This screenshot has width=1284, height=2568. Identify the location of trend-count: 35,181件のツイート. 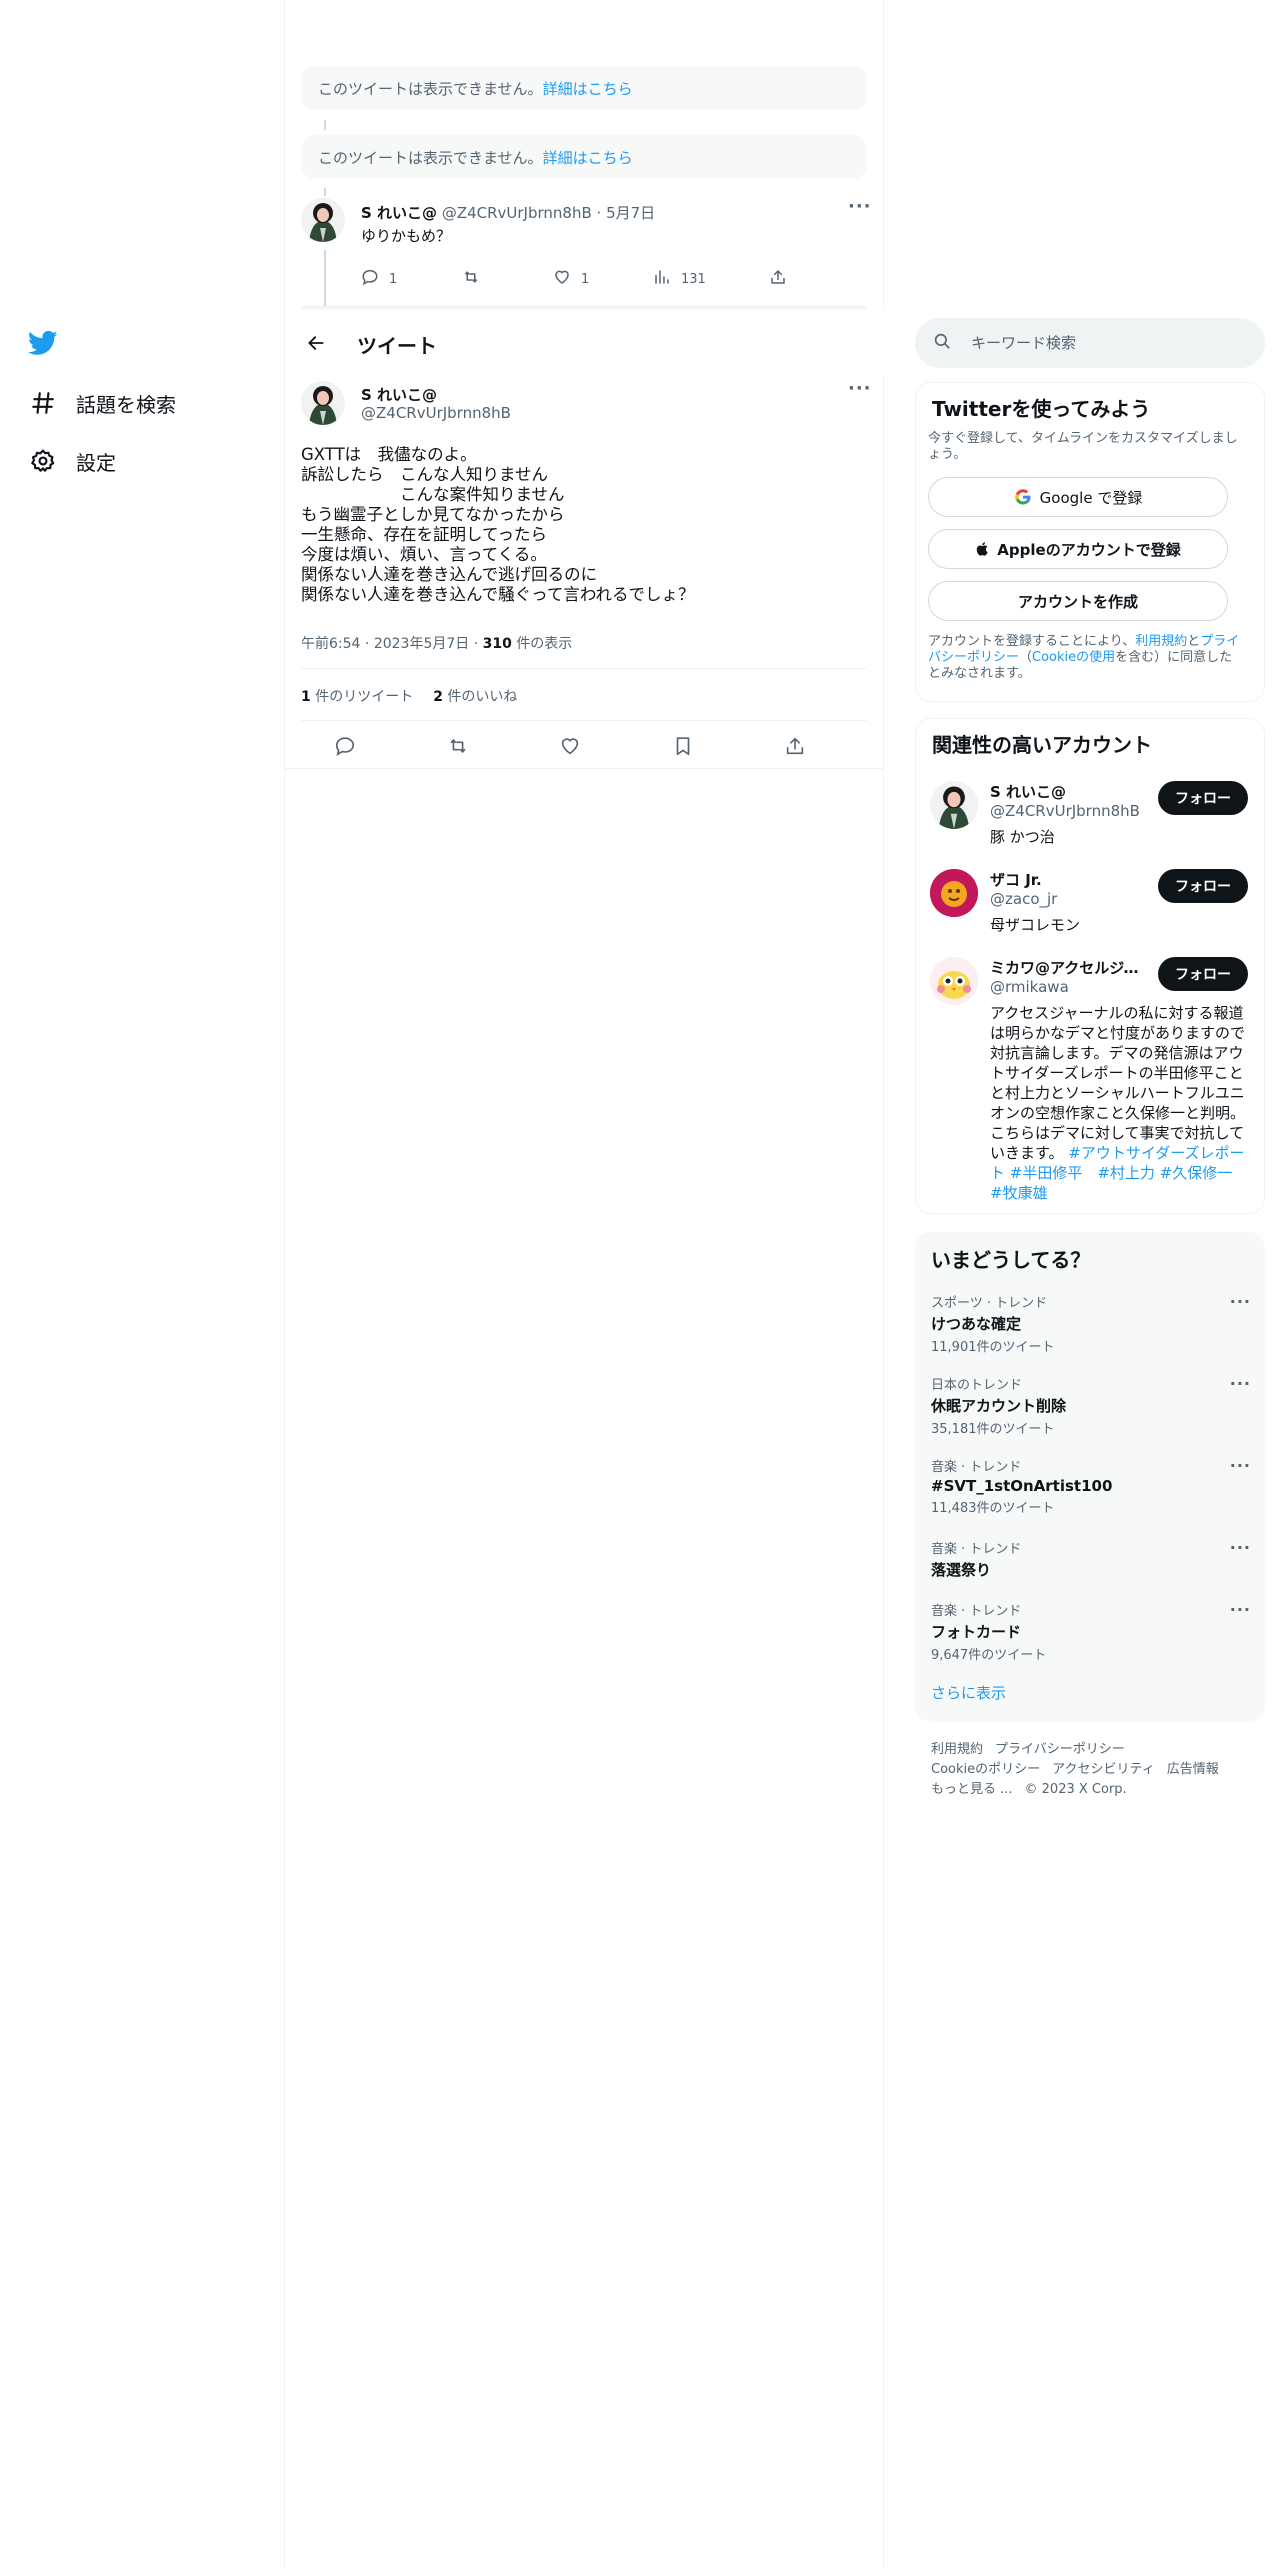
(993, 1429).